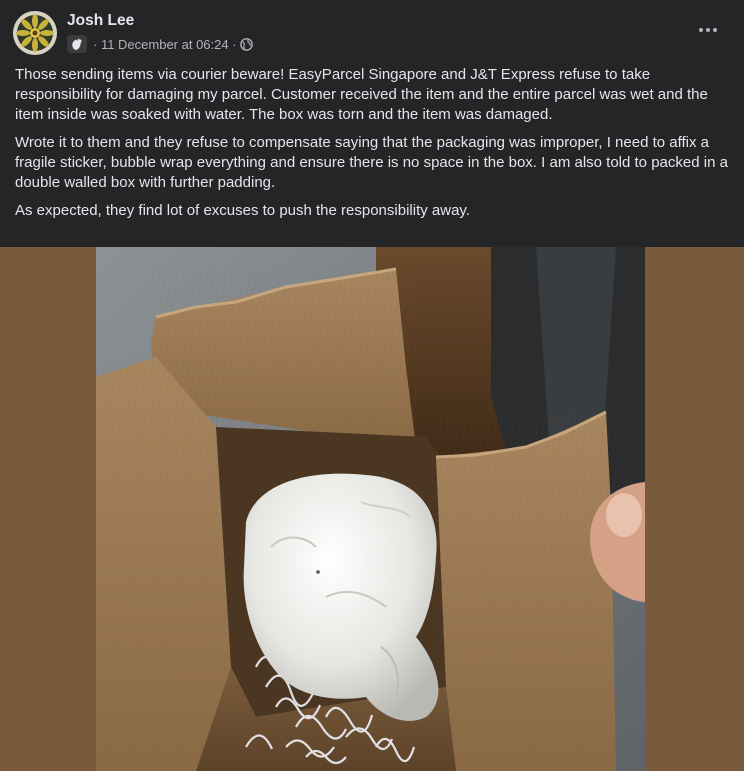 This screenshot has height=771, width=744. What do you see at coordinates (35, 33) in the screenshot?
I see `avatar` at bounding box center [35, 33].